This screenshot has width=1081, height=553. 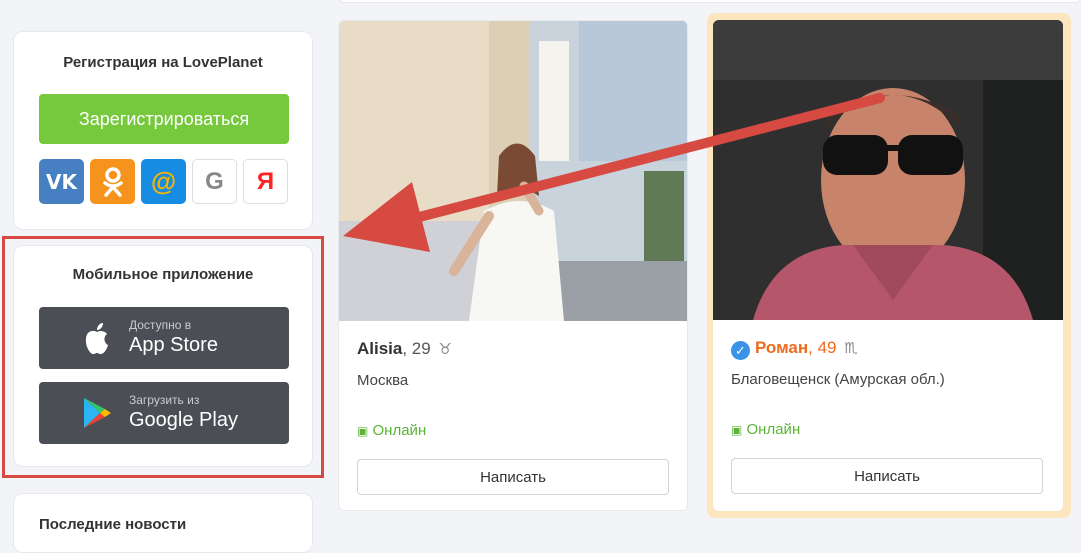 I want to click on profile-name-text: Роман, so click(x=782, y=347).